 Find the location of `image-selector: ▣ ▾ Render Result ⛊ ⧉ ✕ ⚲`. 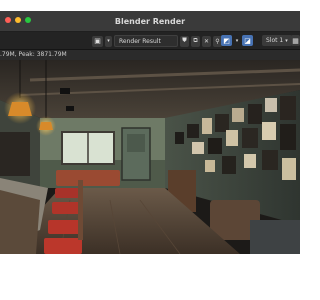

image-selector: ▣ ▾ Render Result ⛊ ⧉ ✕ ⚲ is located at coordinates (157, 41).